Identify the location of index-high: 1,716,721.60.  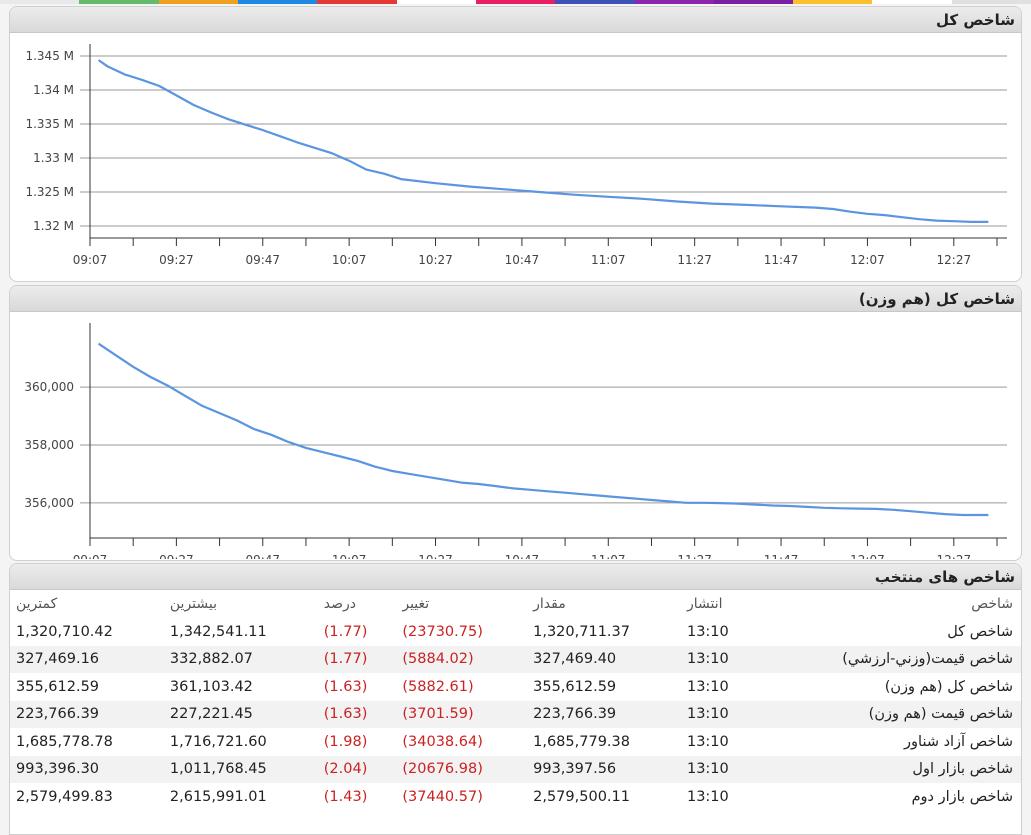
(218, 741).